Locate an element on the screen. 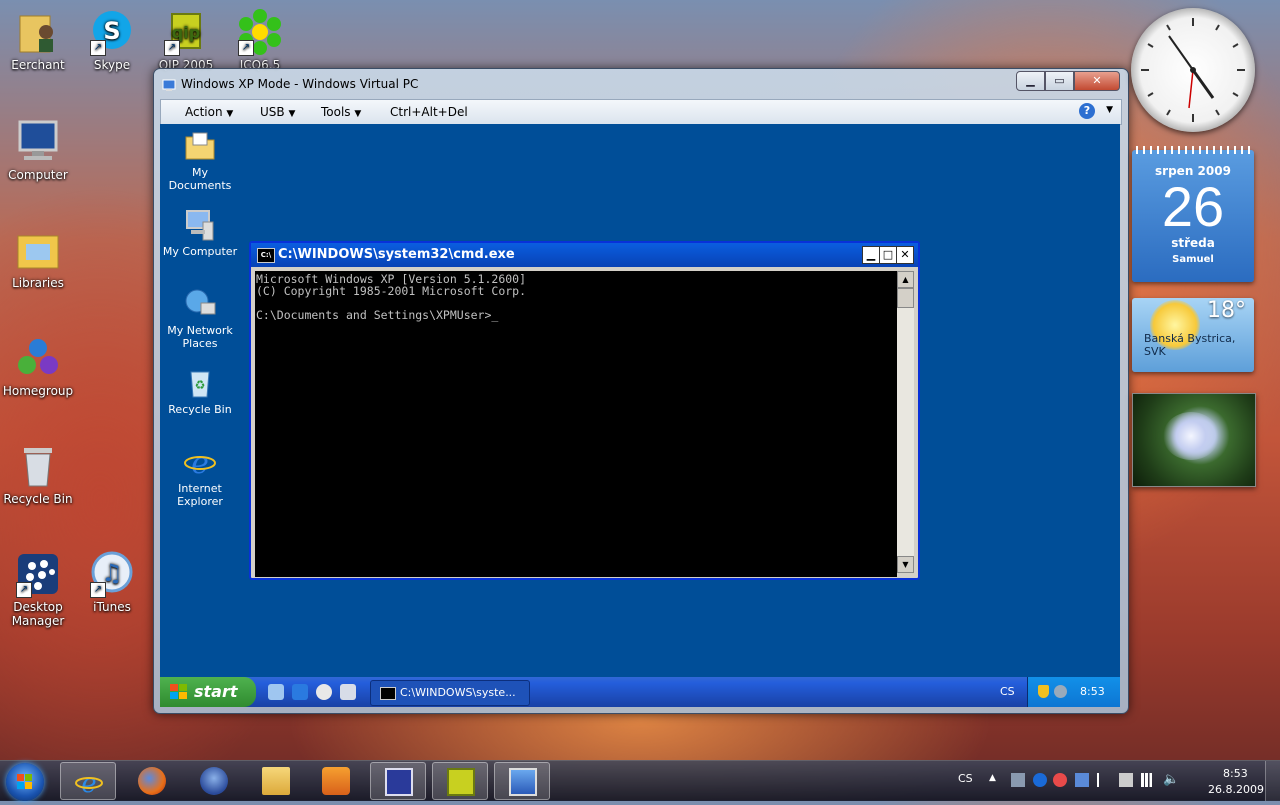 The height and width of the screenshot is (805, 1280). taskbar-thunderbird is located at coordinates (214, 781).